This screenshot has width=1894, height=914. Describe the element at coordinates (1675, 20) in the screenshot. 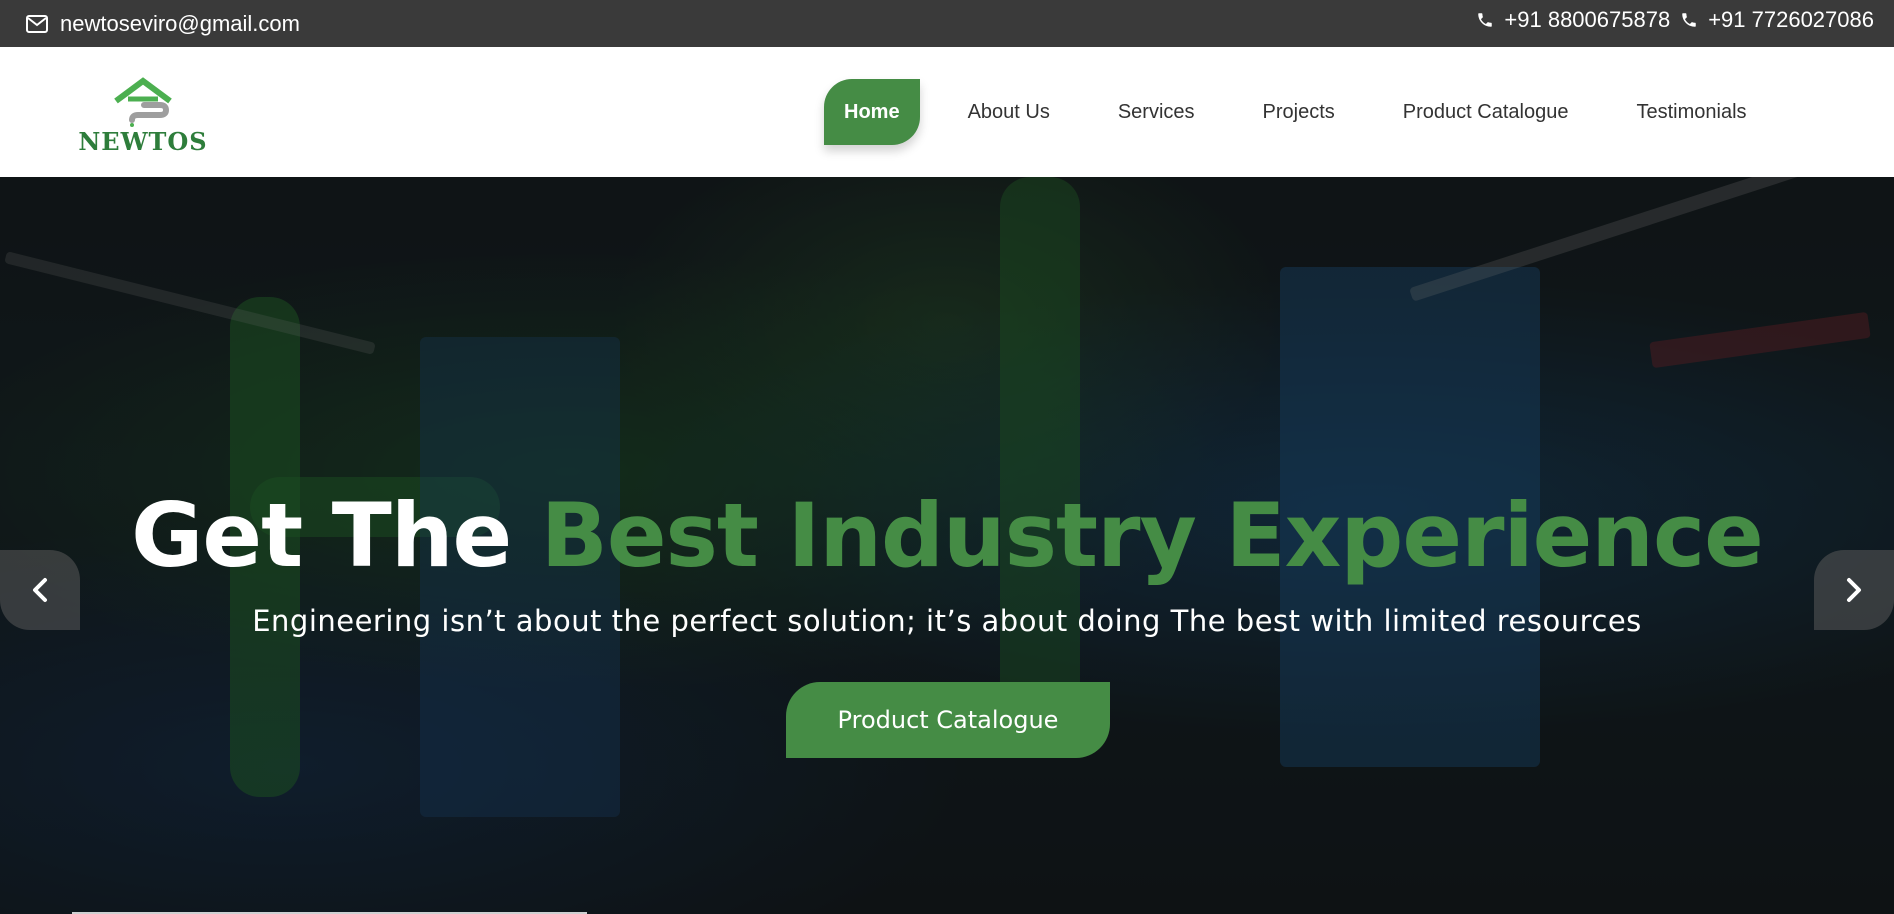

I see `phone-contacts: +91 8800675878 +91 7726027086` at that location.